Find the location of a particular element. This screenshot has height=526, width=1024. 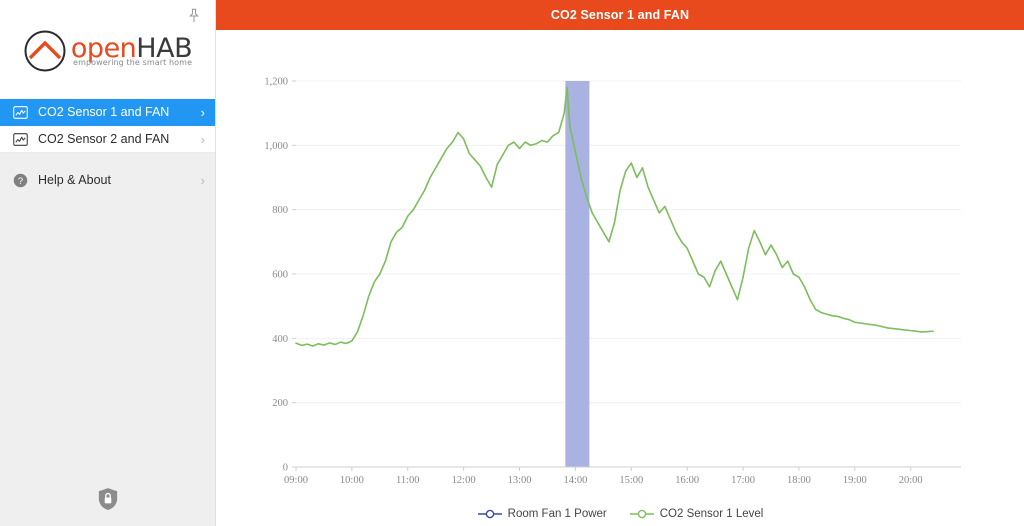

sidebar-divider is located at coordinates (107, 159).